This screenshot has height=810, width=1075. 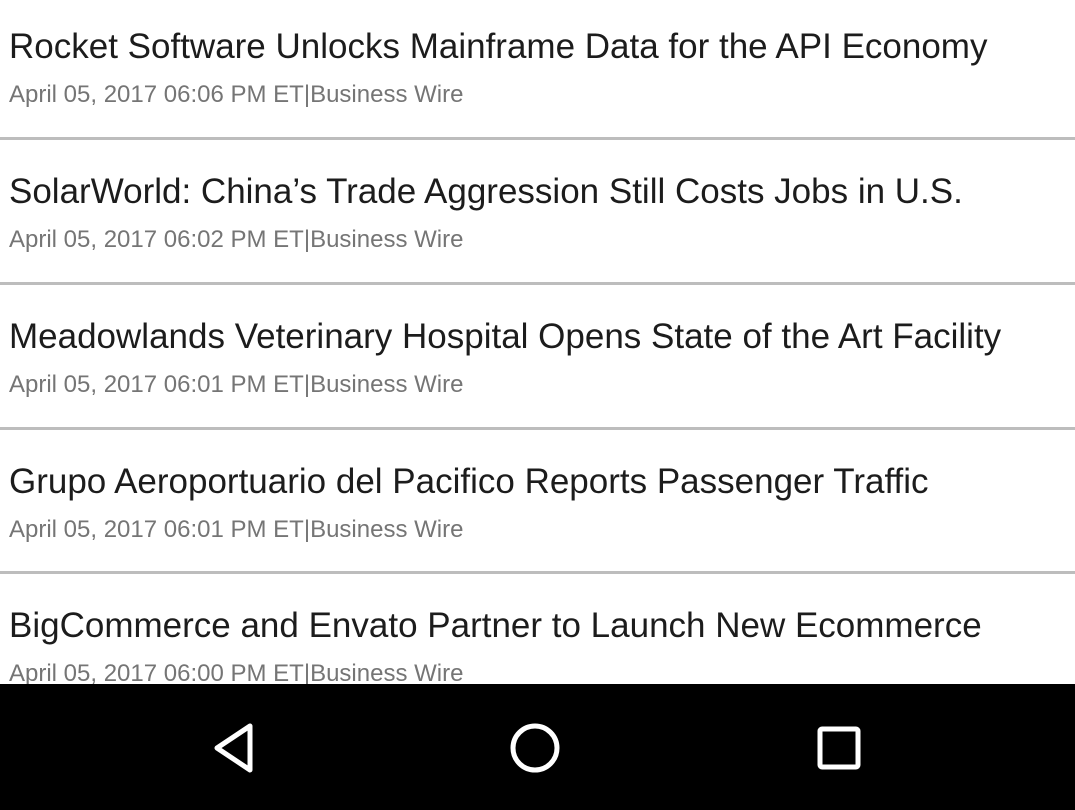 I want to click on recents-button, so click(x=839, y=748).